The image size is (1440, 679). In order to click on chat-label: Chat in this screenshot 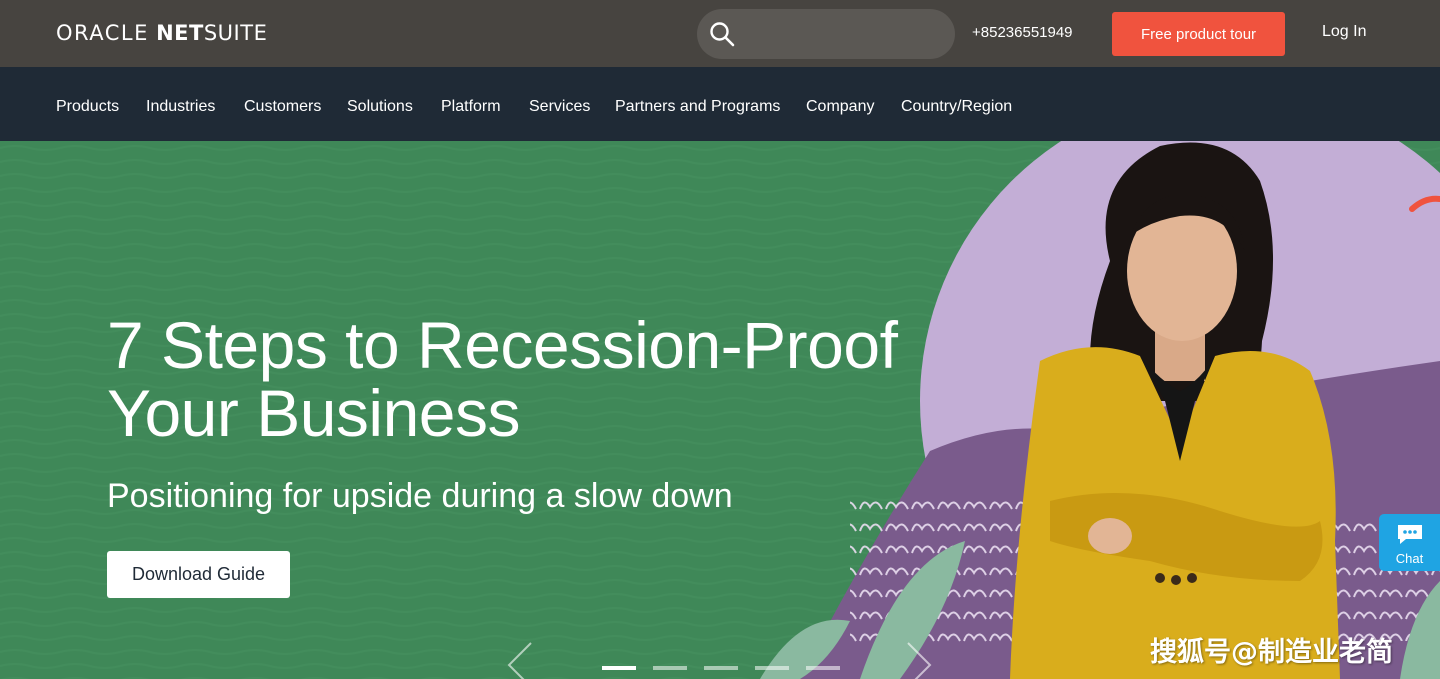, I will do `click(1409, 558)`.